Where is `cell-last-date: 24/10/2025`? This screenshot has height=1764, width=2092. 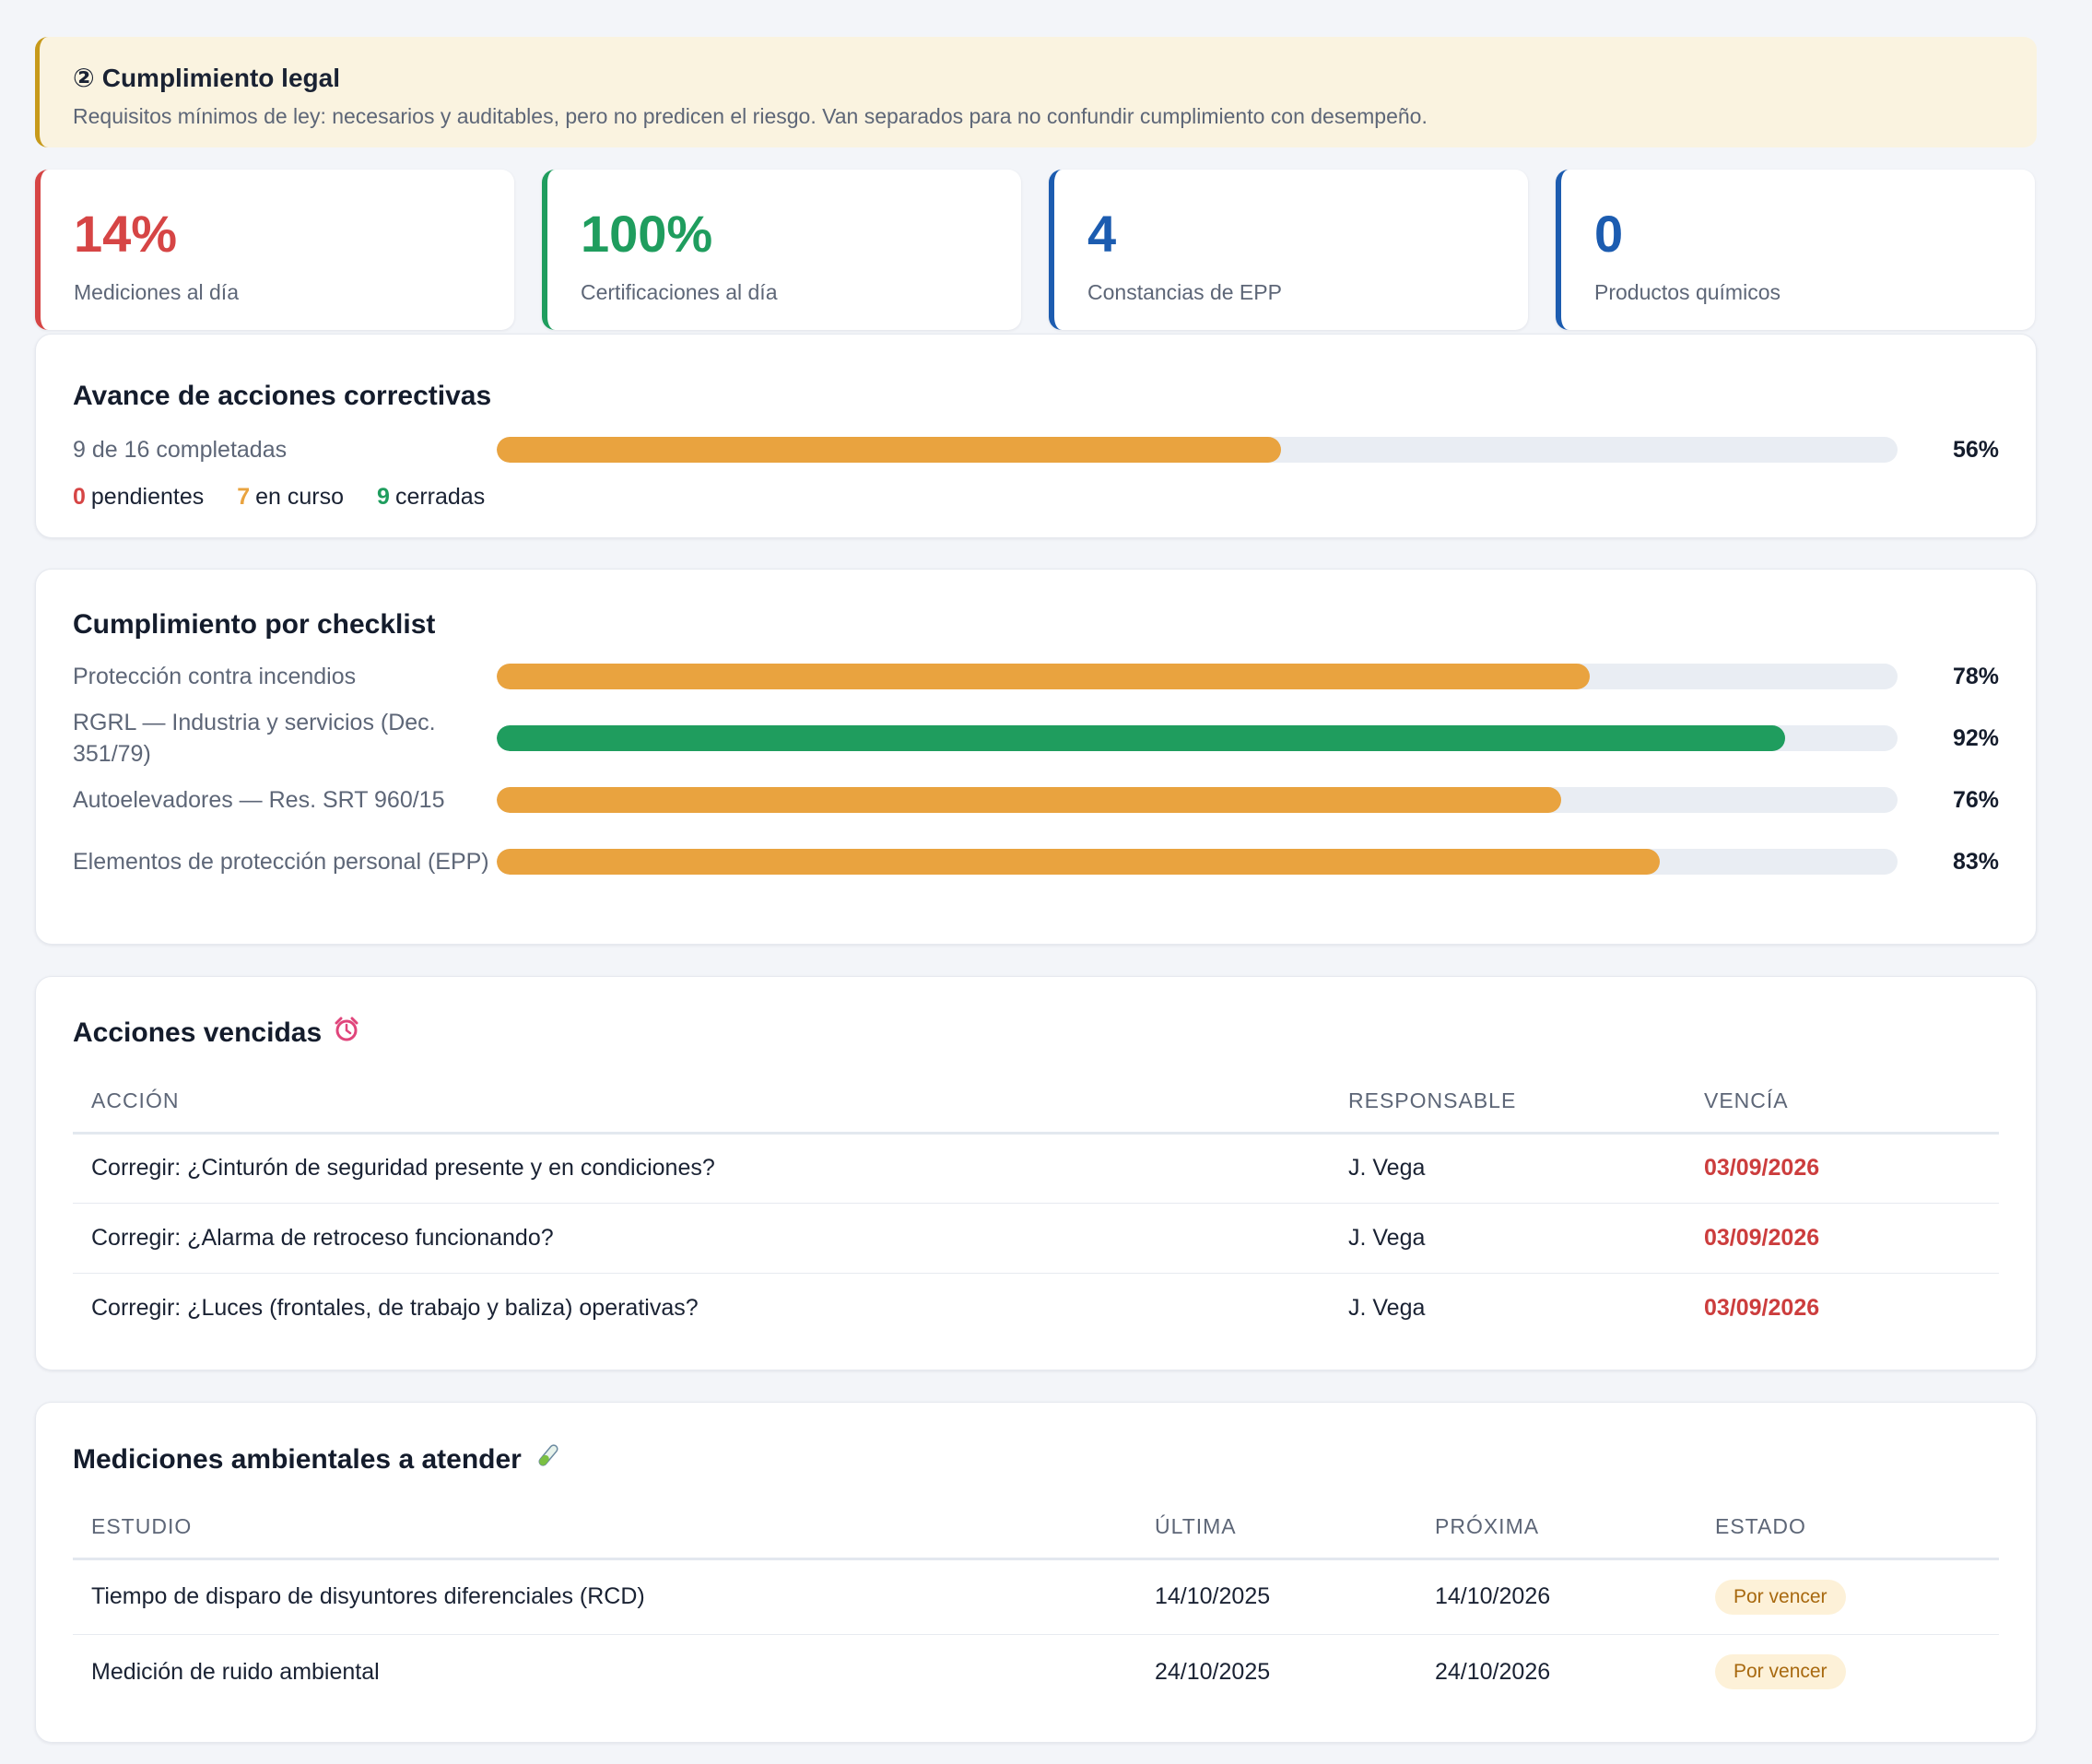 cell-last-date: 24/10/2025 is located at coordinates (1213, 1671).